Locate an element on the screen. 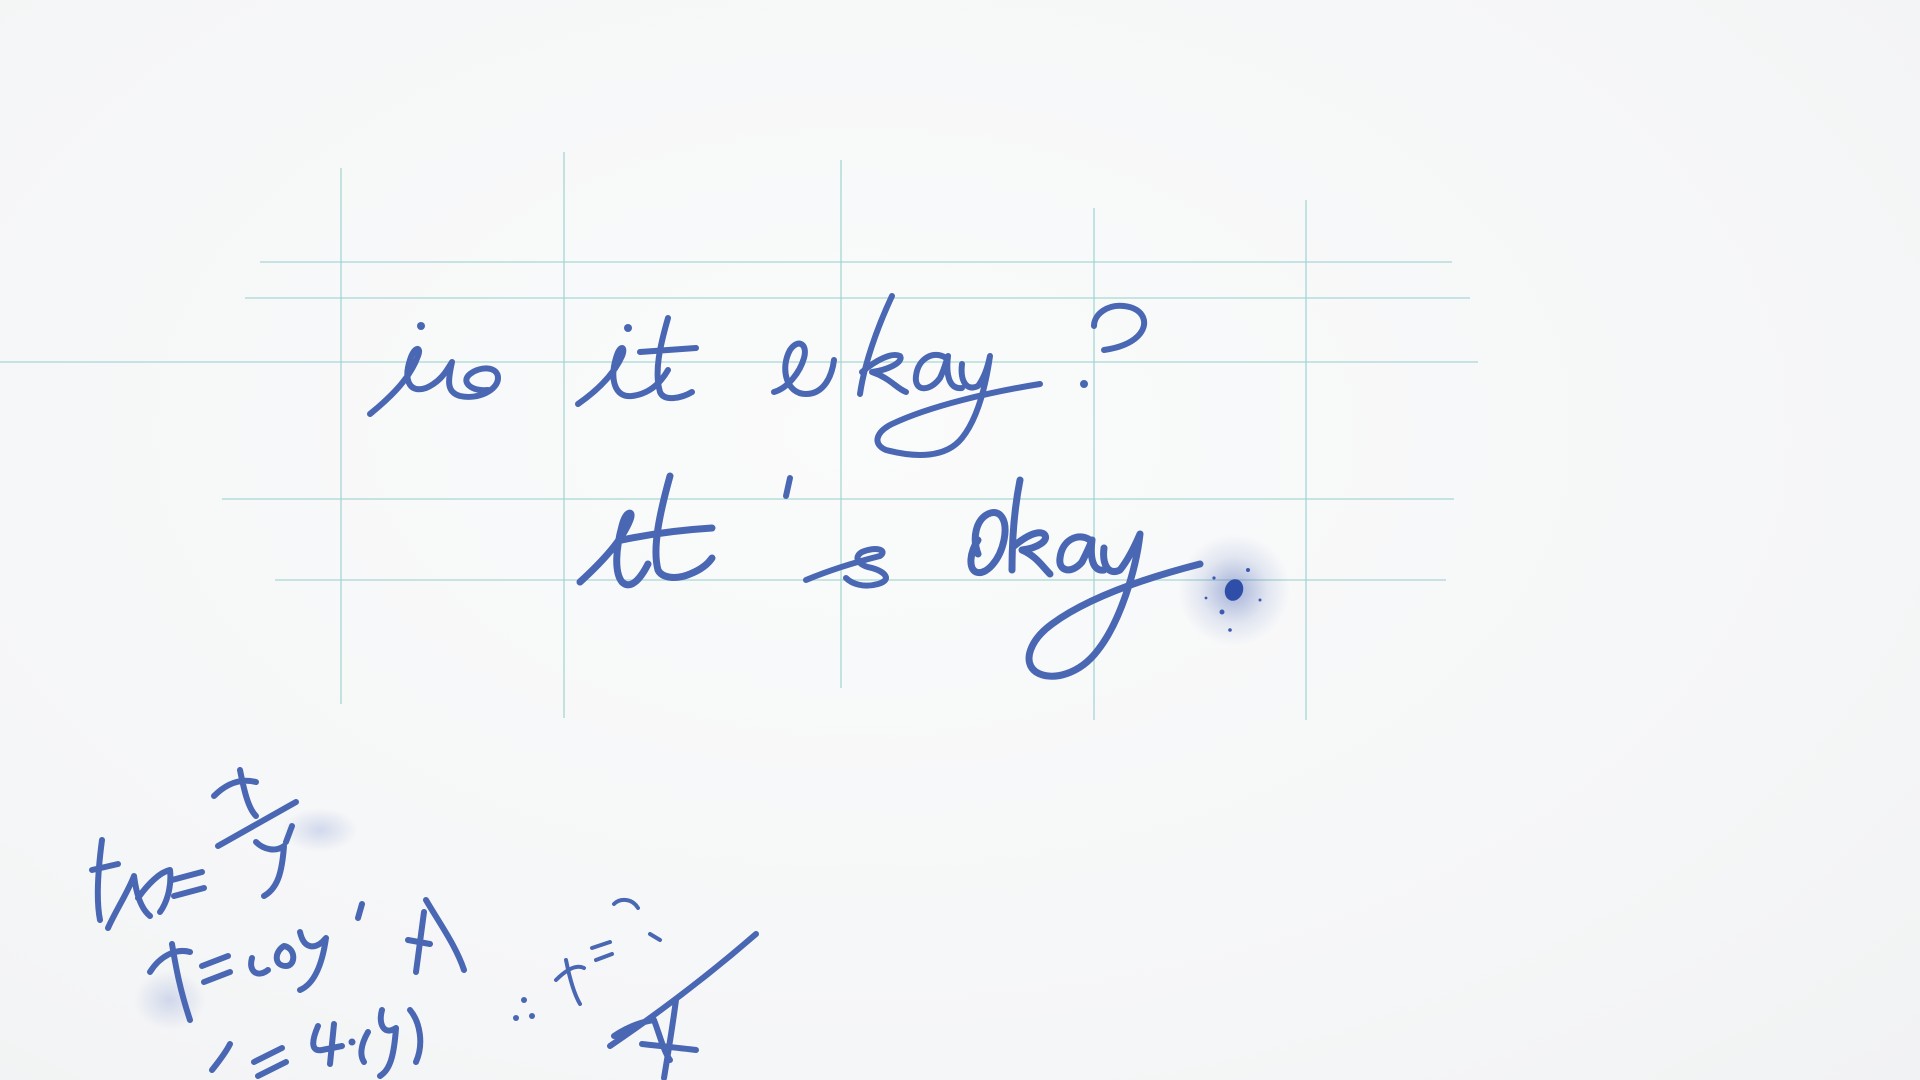 The height and width of the screenshot is (1080, 1920). therefore-note is located at coordinates (608, 951).